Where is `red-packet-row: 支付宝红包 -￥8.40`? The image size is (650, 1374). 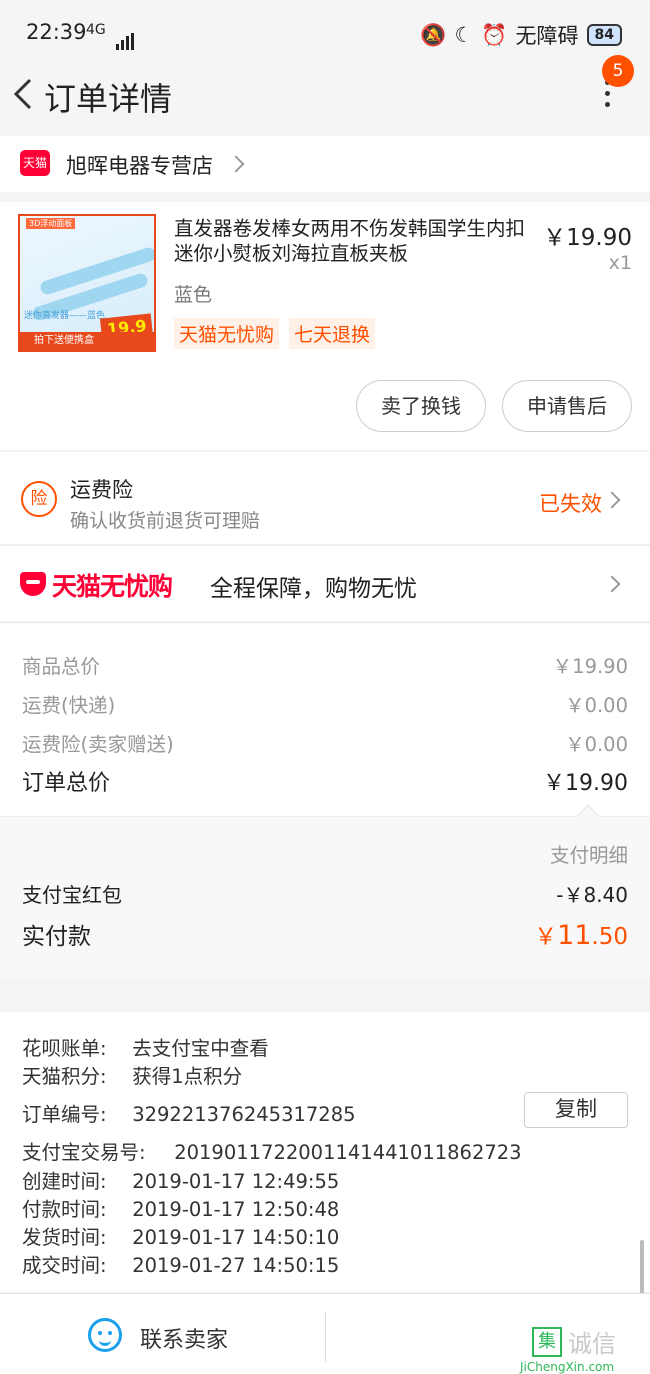
red-packet-row: 支付宝红包 -￥8.40 is located at coordinates (325, 893).